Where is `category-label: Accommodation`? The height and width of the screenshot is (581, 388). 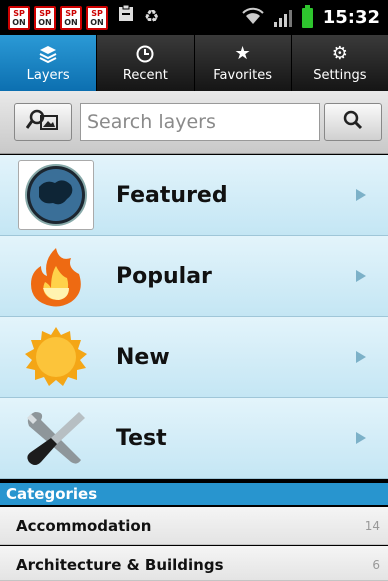
category-label: Accommodation is located at coordinates (84, 526).